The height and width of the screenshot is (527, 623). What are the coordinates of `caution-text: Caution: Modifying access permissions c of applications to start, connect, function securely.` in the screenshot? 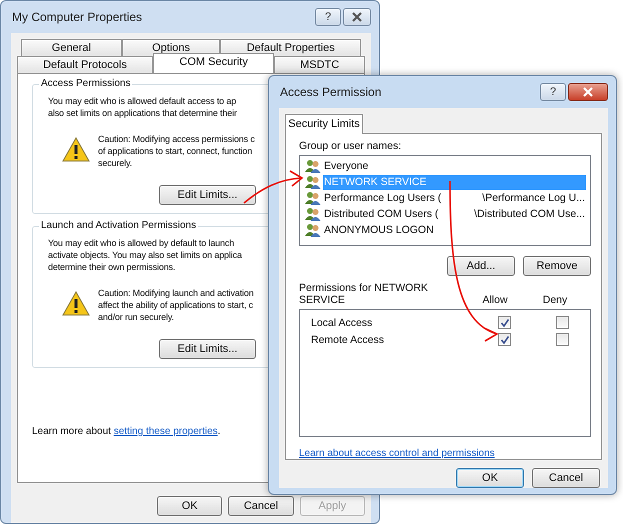 It's located at (176, 151).